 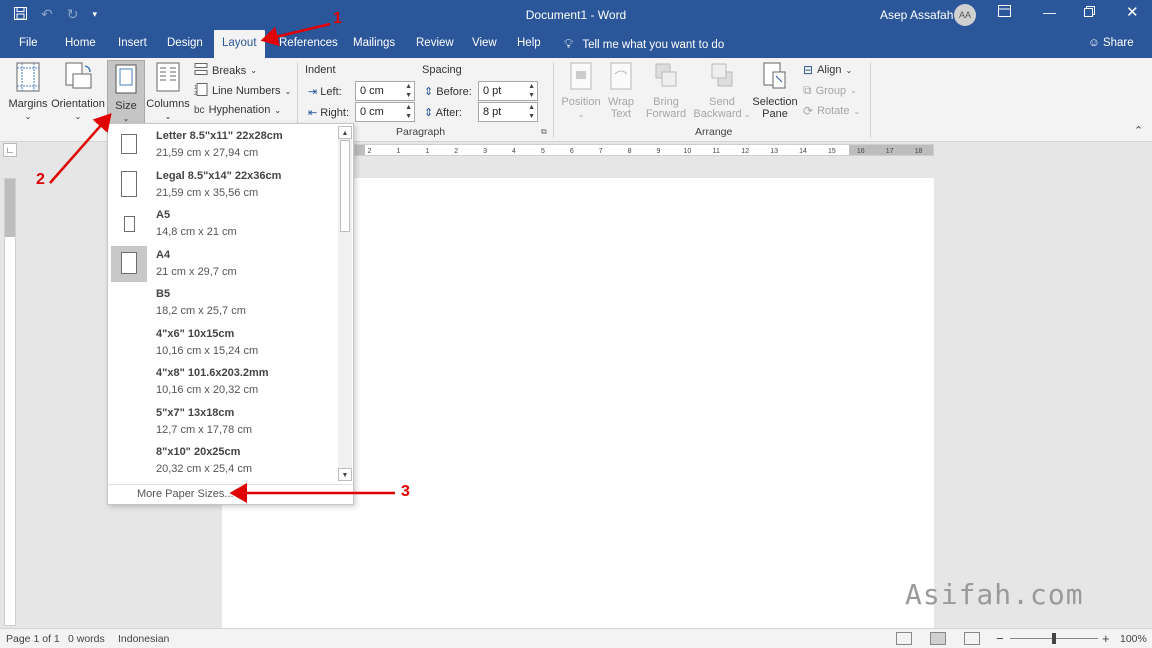 I want to click on tab-layout: Layout, so click(x=239, y=44).